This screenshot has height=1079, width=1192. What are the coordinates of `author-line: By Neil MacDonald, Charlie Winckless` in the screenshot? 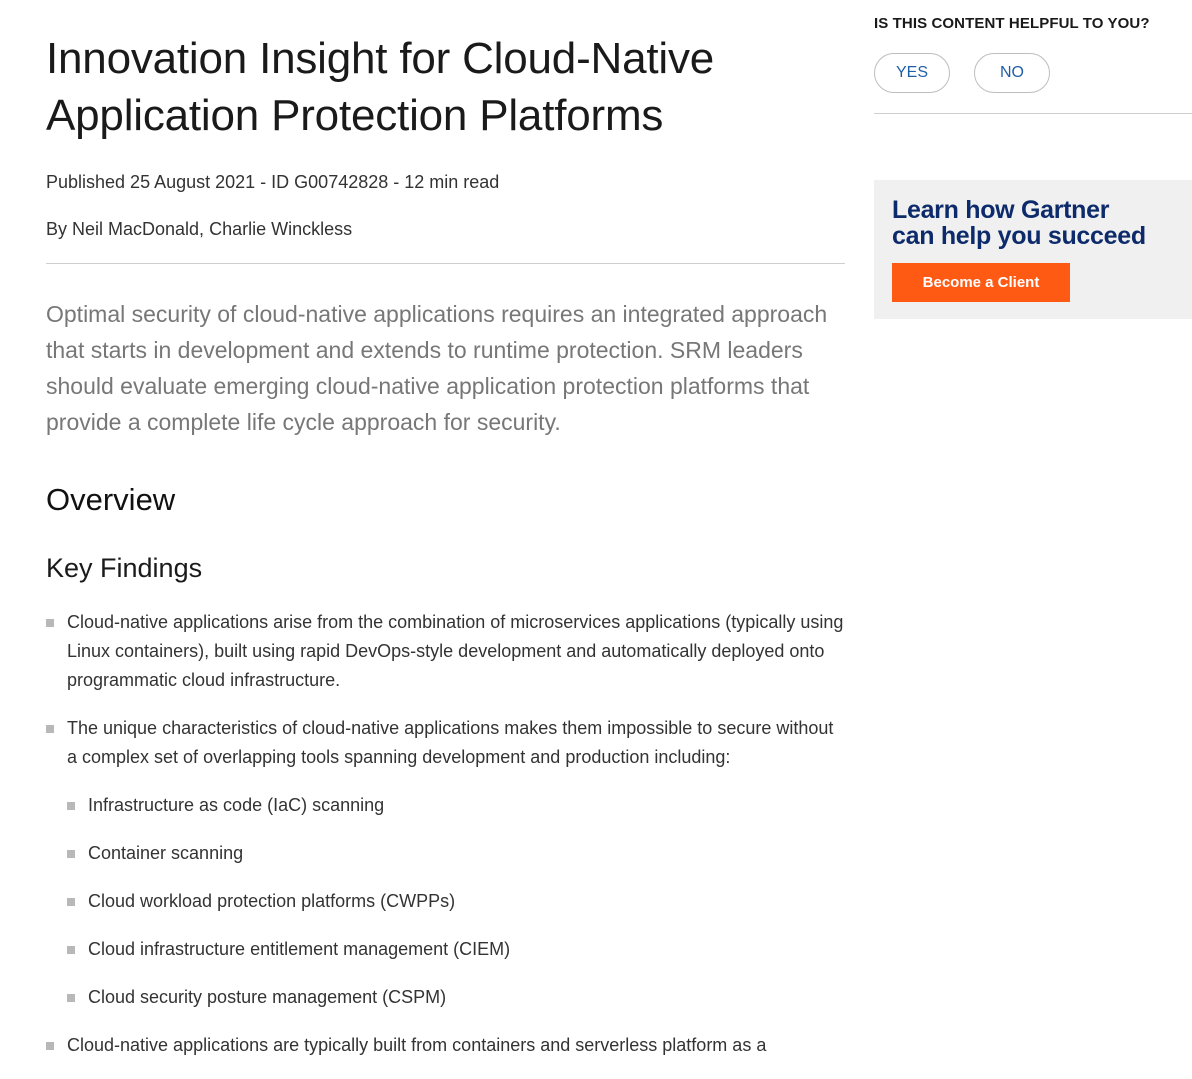 It's located at (199, 229).